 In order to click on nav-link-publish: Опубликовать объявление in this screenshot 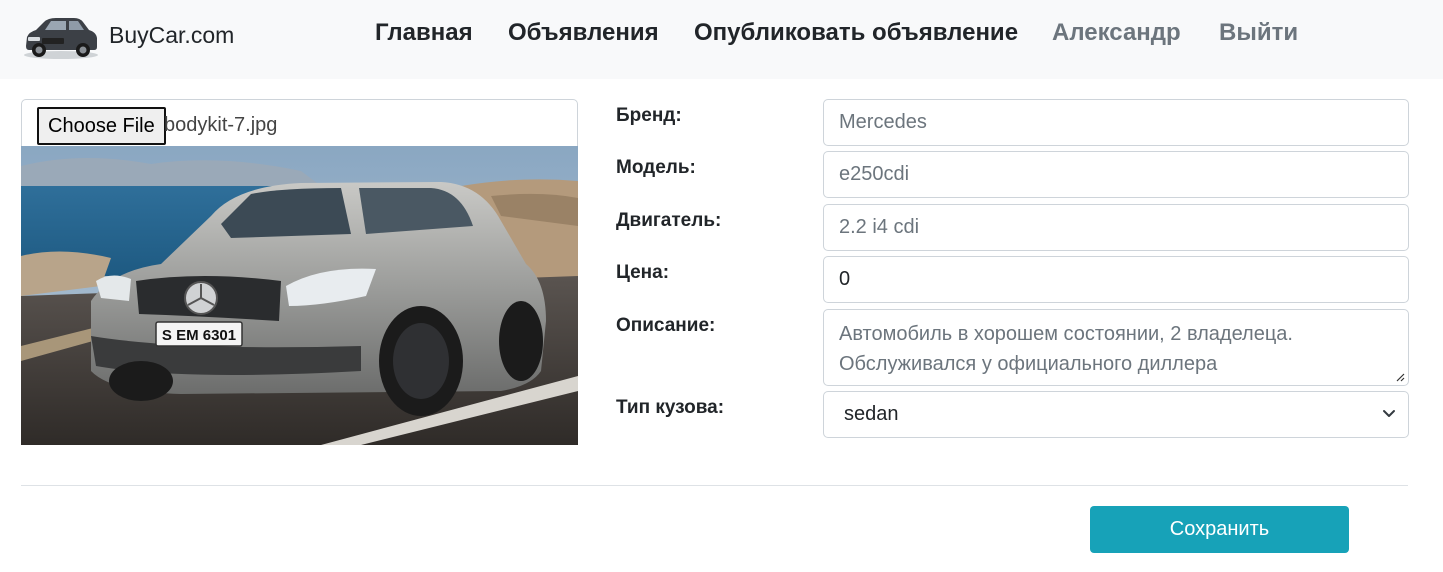, I will do `click(856, 33)`.